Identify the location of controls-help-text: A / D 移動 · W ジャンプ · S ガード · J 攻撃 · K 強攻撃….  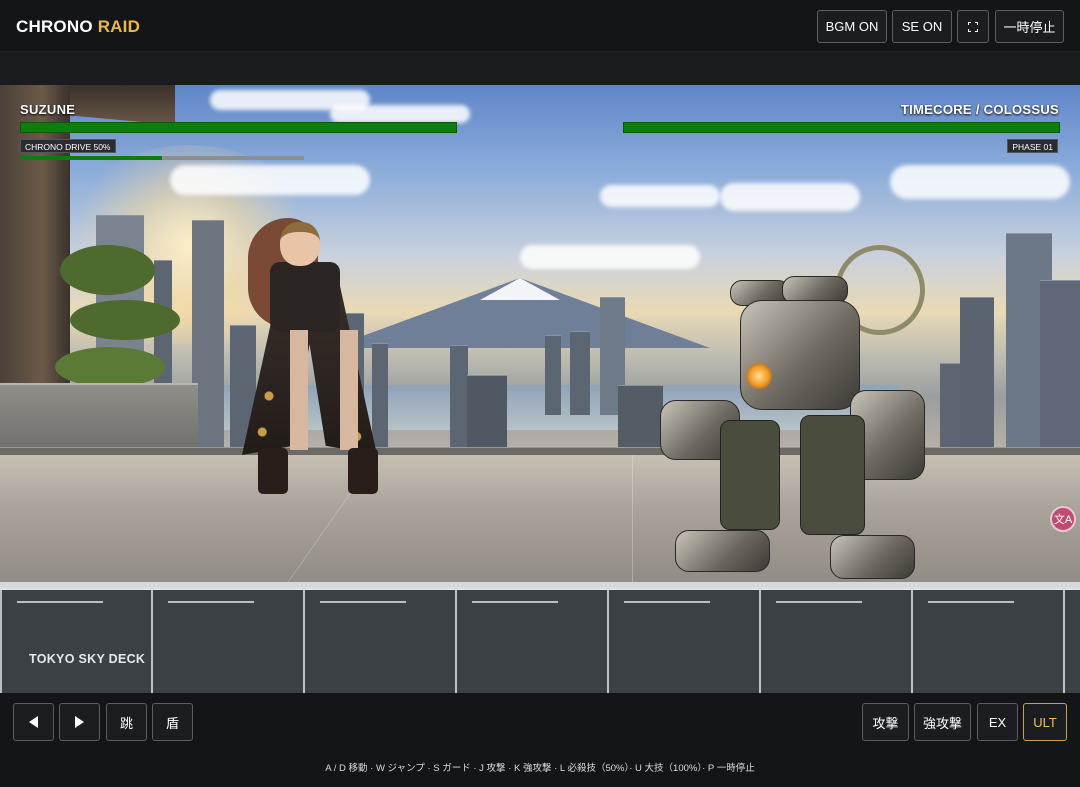
(540, 768).